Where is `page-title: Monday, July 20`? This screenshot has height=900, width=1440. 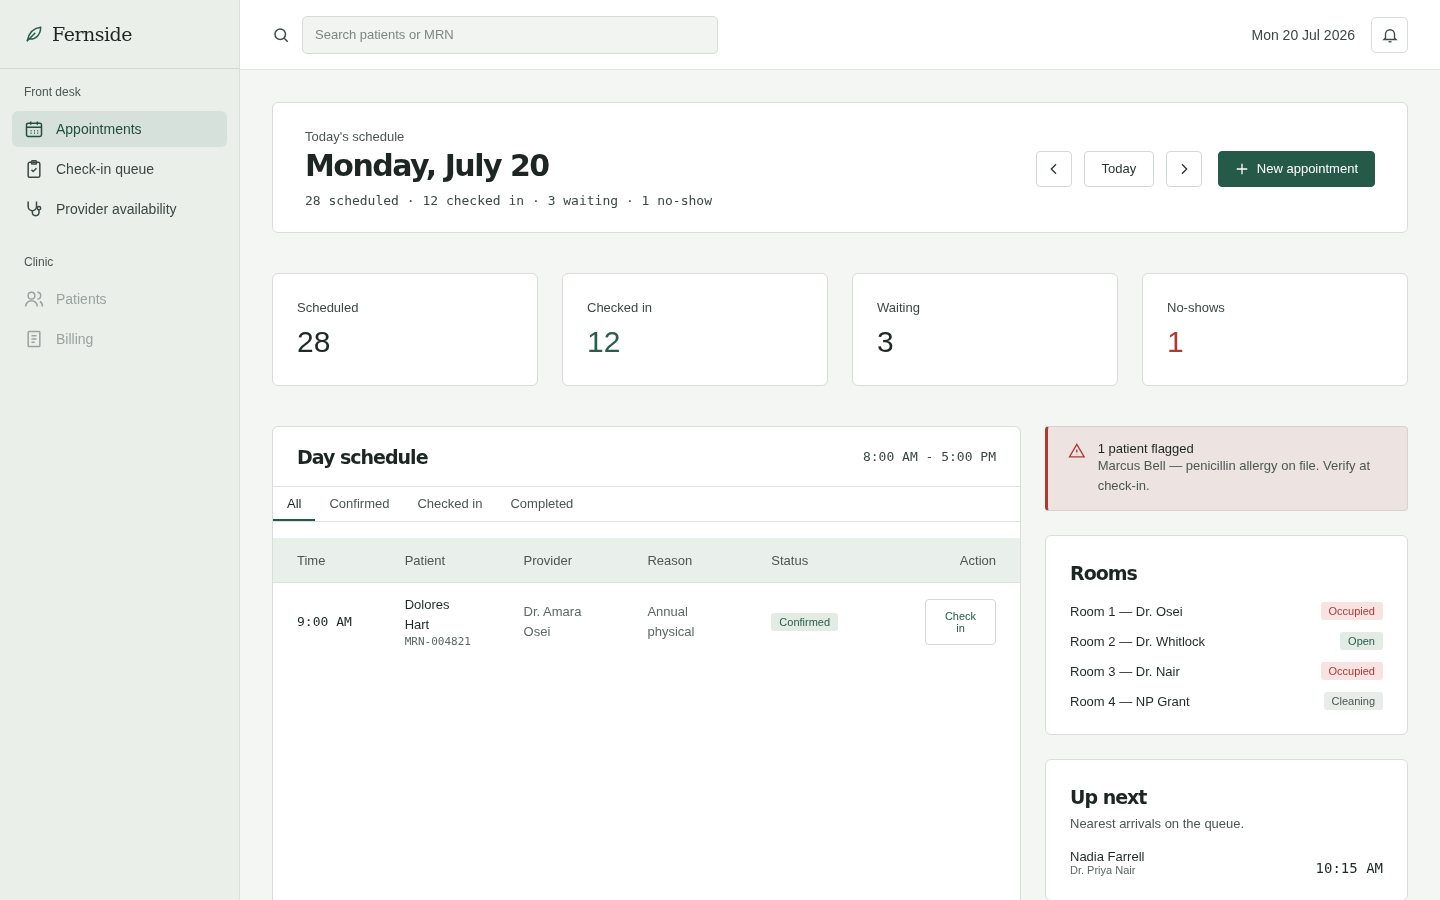 page-title: Monday, July 20 is located at coordinates (427, 165).